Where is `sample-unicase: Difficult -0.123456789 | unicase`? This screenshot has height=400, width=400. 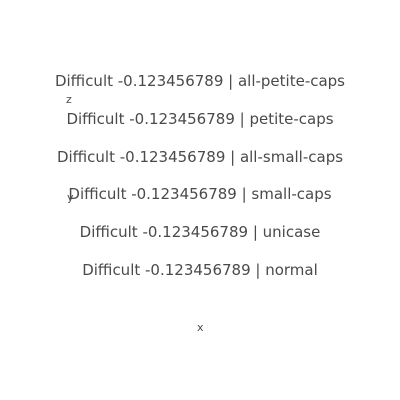
sample-unicase: Difficult -0.123456789 | unicase is located at coordinates (200, 232).